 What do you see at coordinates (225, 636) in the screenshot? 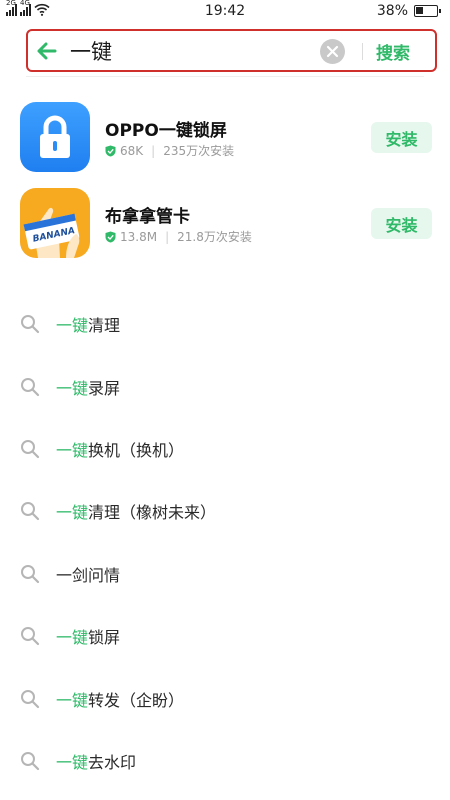
I see `suggestion-item: 一键锁屏` at bounding box center [225, 636].